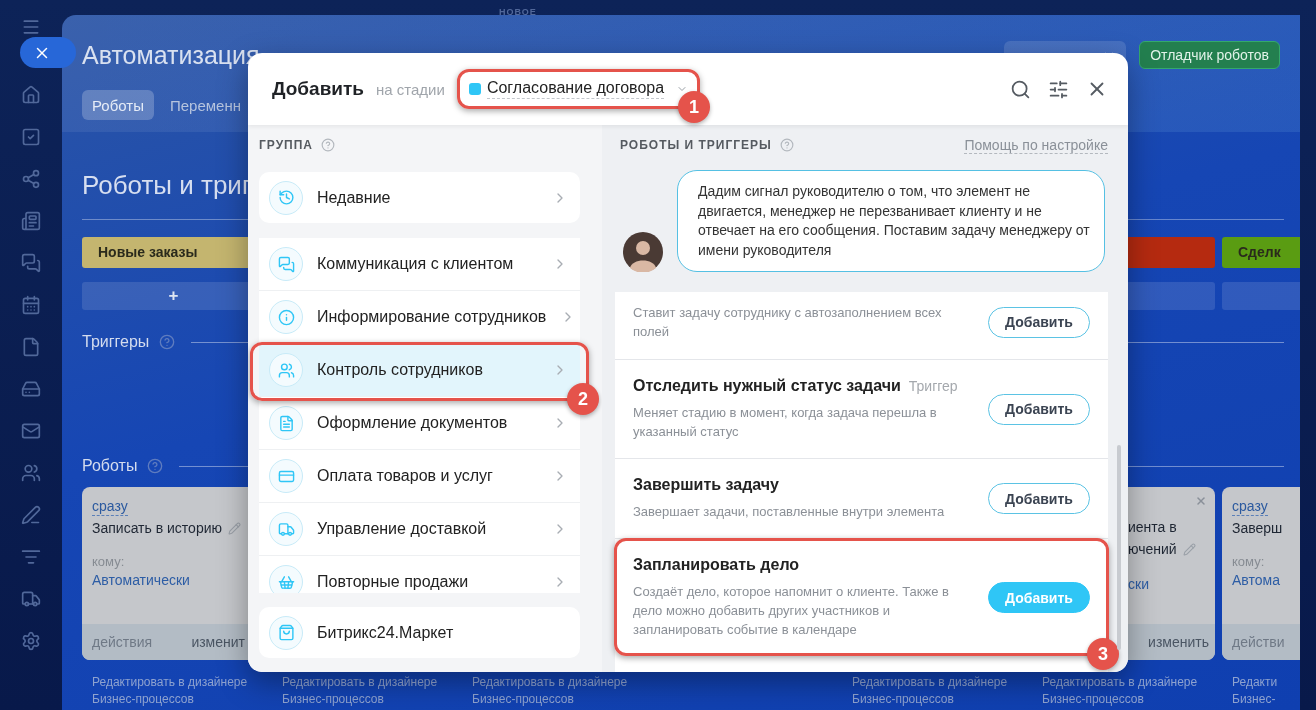 This screenshot has width=1316, height=710. Describe the element at coordinates (31, 27) in the screenshot. I see `menu-icon` at that location.